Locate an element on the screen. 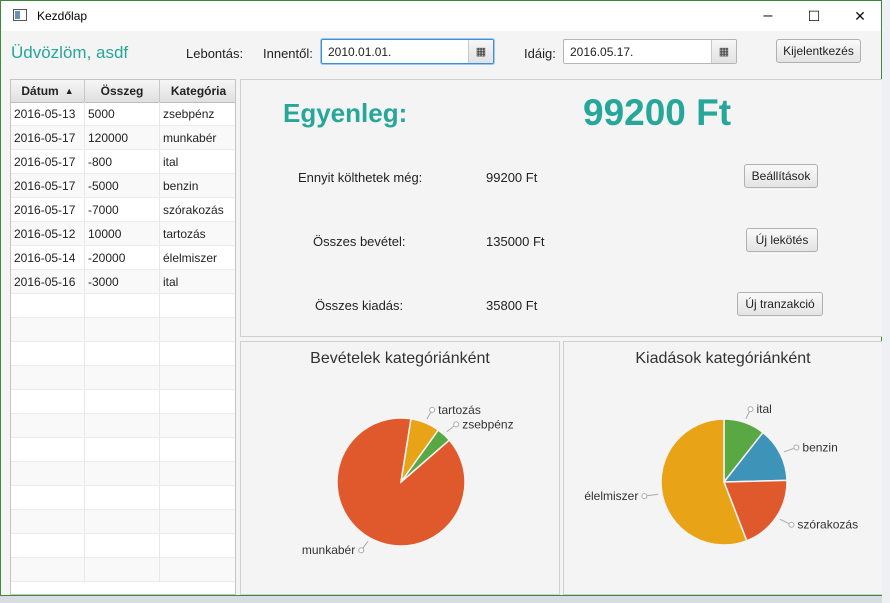 This screenshot has height=603, width=890. table-row: 2016-05-17 -5000 benzin is located at coordinates (123, 186).